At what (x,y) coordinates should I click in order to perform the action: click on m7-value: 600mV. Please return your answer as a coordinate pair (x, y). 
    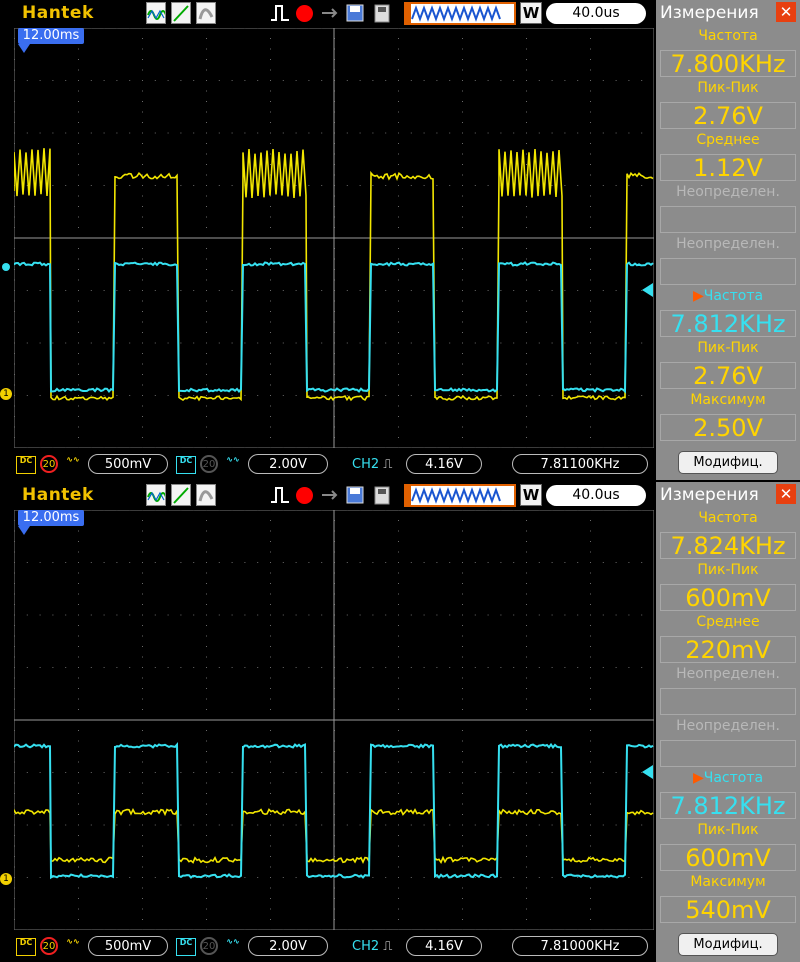
    Looking at the image, I should click on (728, 857).